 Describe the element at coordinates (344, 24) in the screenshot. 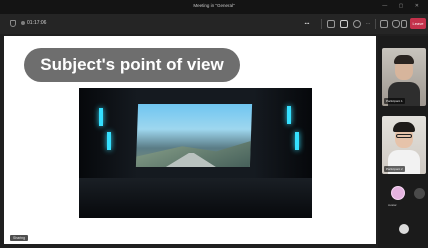

I see `people-icon` at that location.